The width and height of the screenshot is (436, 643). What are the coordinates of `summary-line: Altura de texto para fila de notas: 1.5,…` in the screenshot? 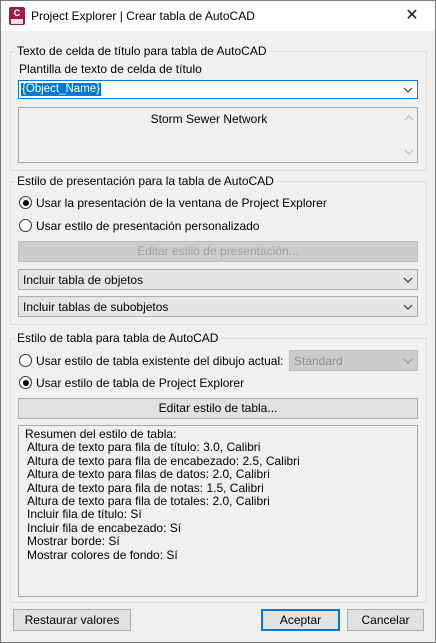 It's located at (145, 487).